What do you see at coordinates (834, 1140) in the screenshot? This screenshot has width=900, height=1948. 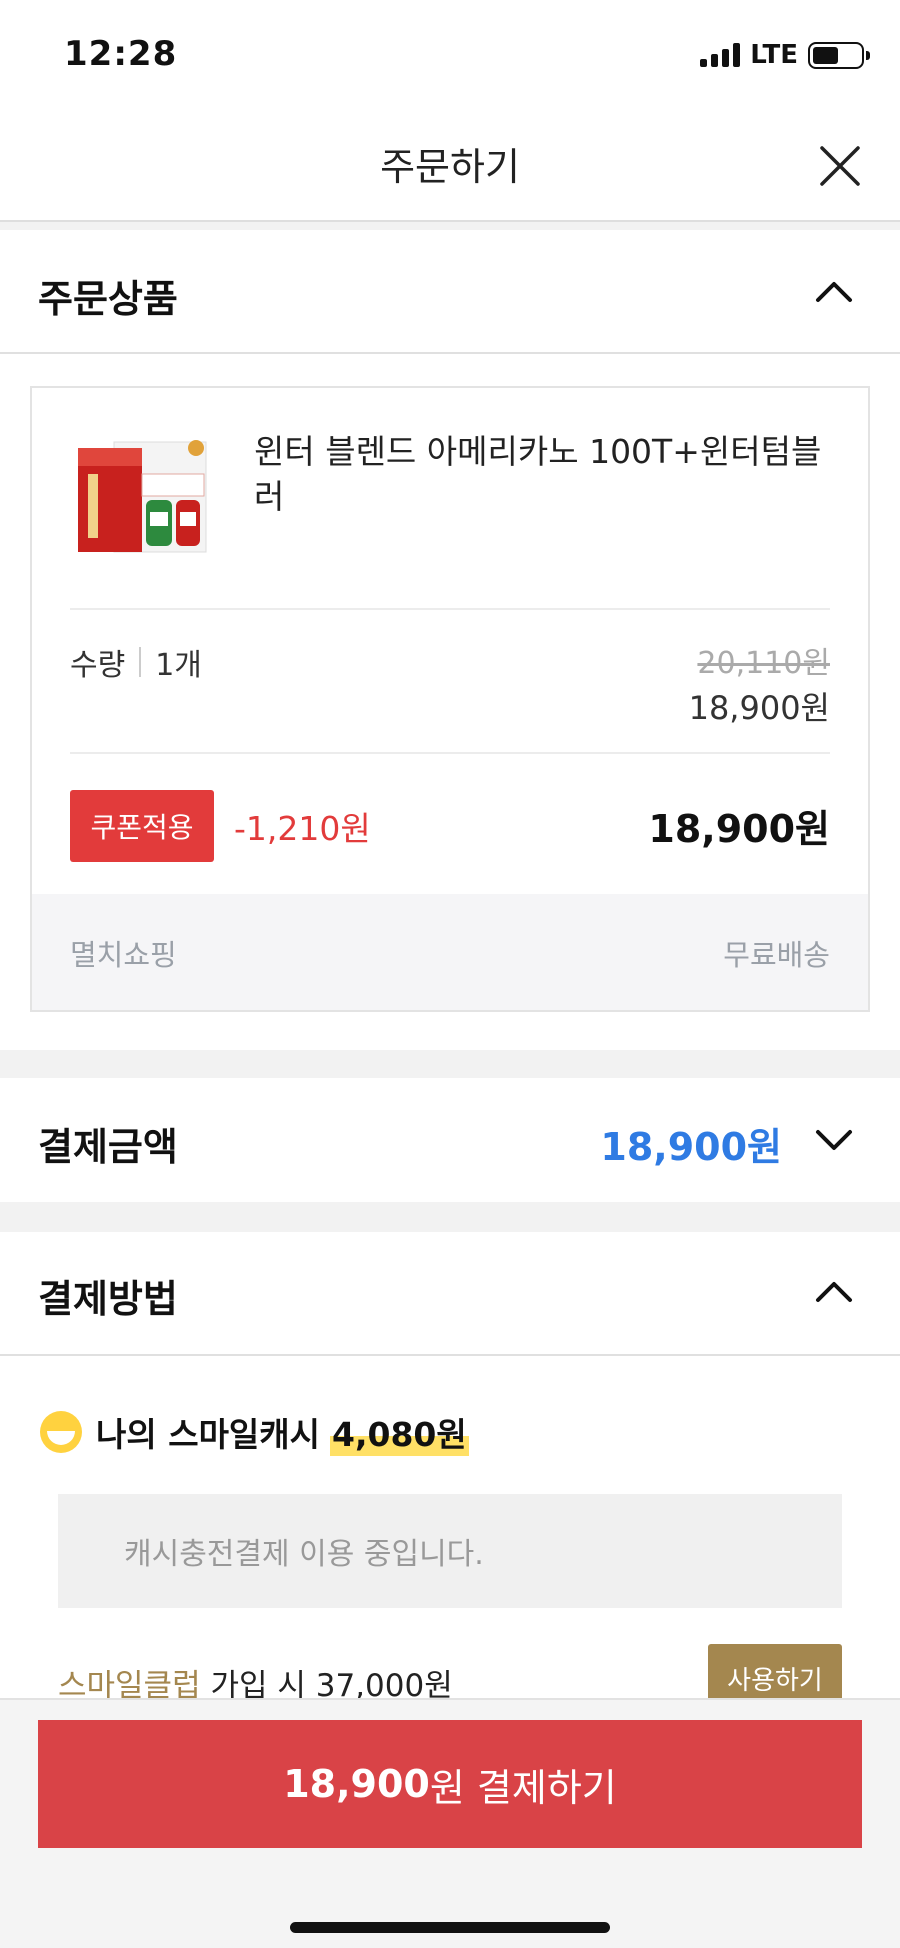 I see `chevron-down-icon` at bounding box center [834, 1140].